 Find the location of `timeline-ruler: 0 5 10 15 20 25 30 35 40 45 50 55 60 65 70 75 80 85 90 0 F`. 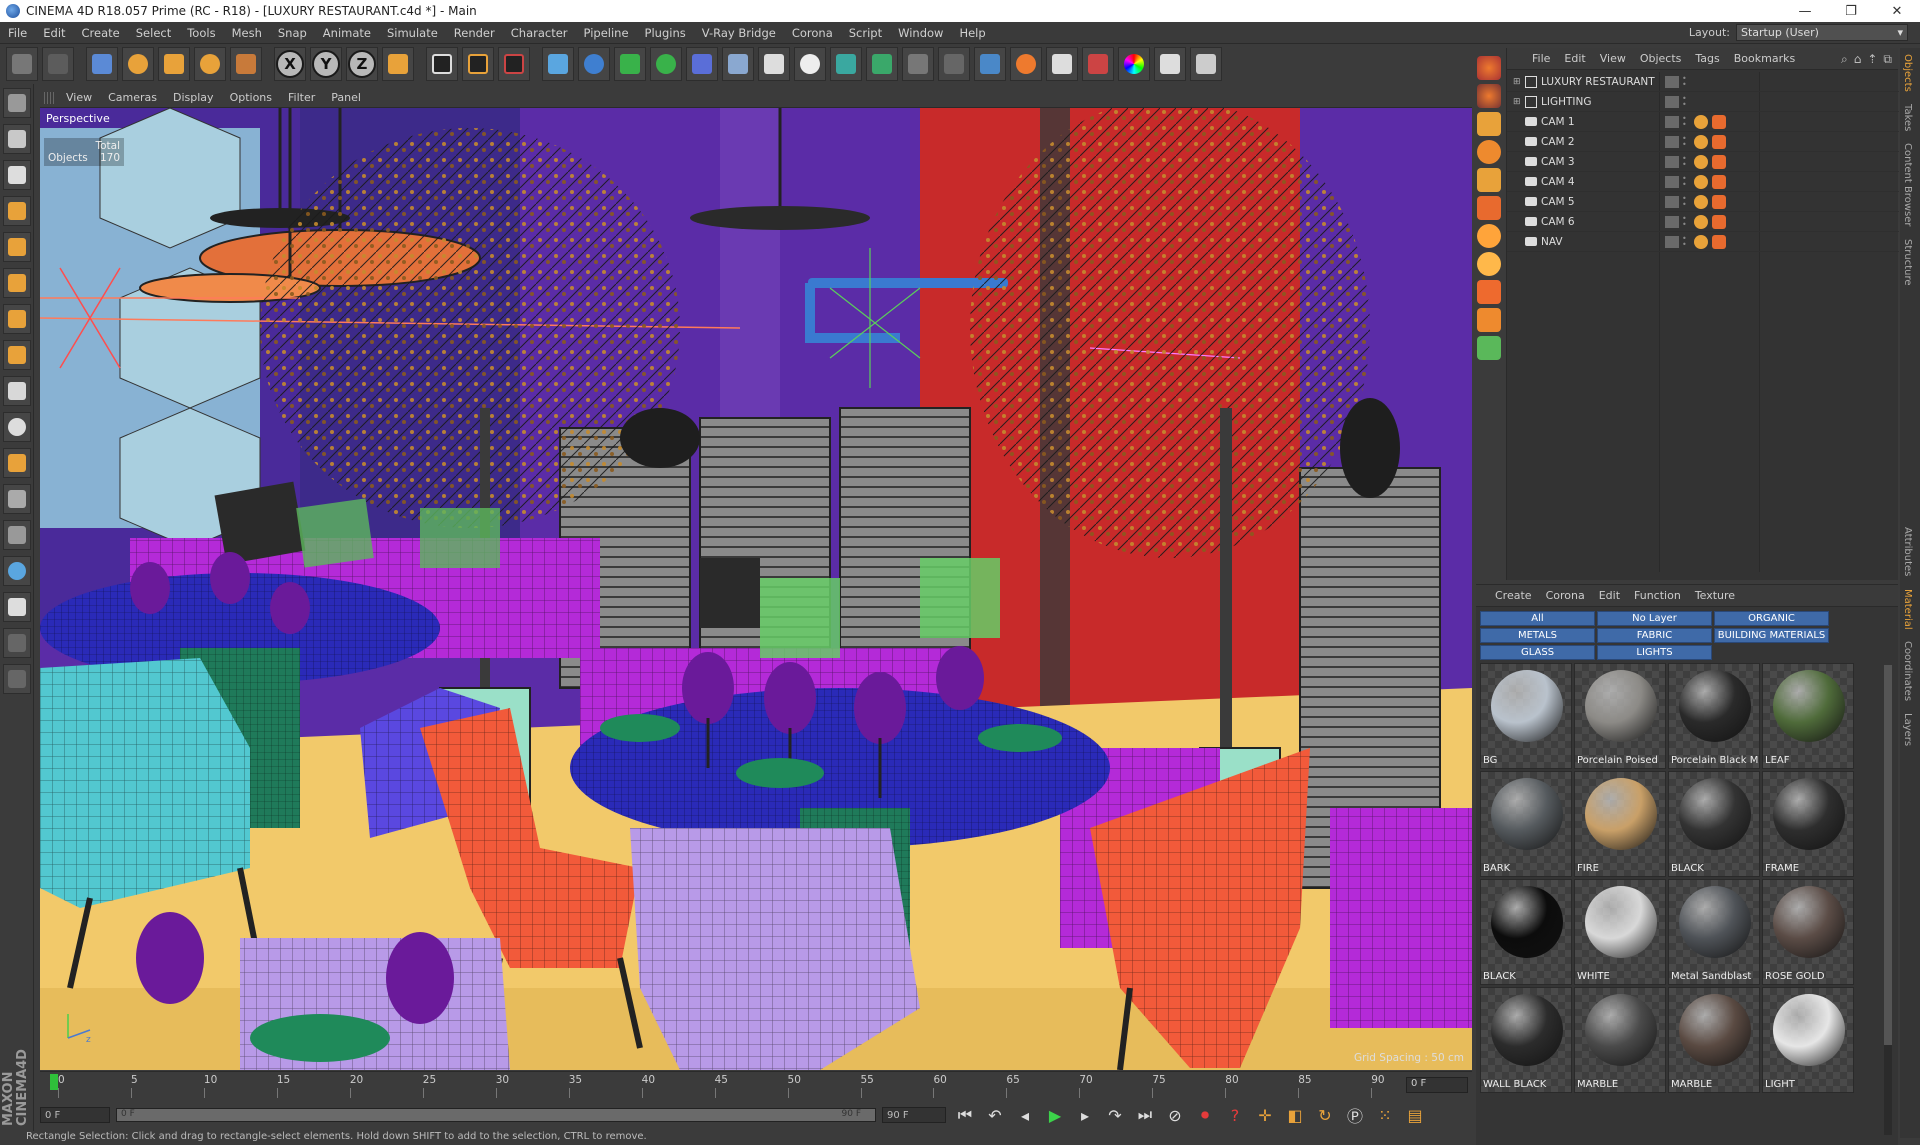

timeline-ruler: 0 5 10 15 20 25 30 35 40 45 50 55 60 65 70 75 80 85 90 0 F is located at coordinates (756, 1085).